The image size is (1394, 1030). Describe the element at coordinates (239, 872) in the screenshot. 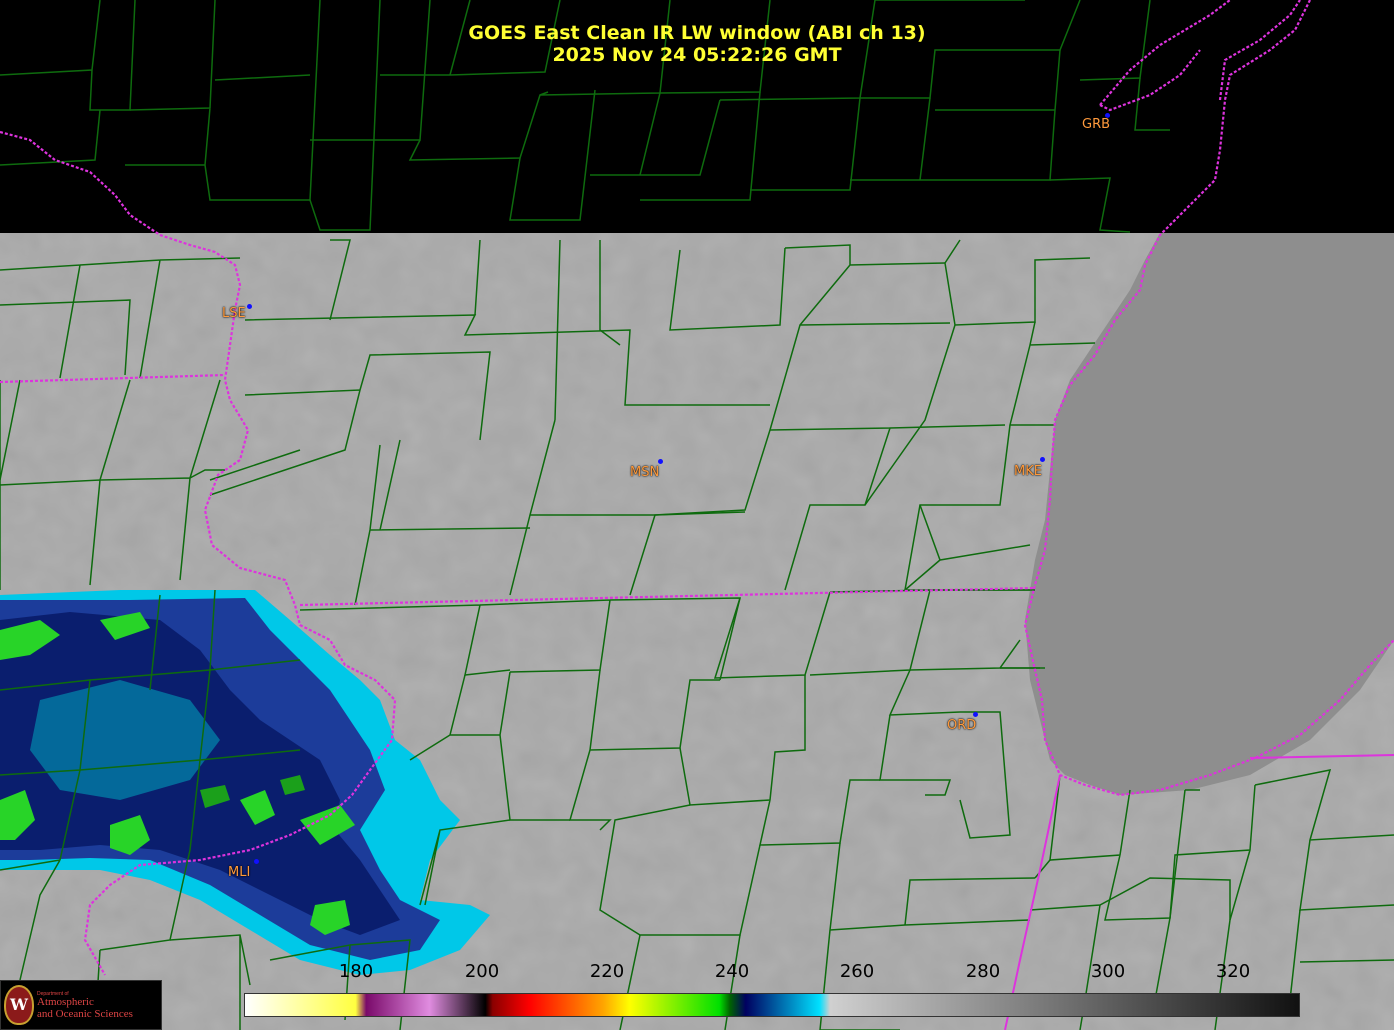

I see `station-label: MLI` at that location.